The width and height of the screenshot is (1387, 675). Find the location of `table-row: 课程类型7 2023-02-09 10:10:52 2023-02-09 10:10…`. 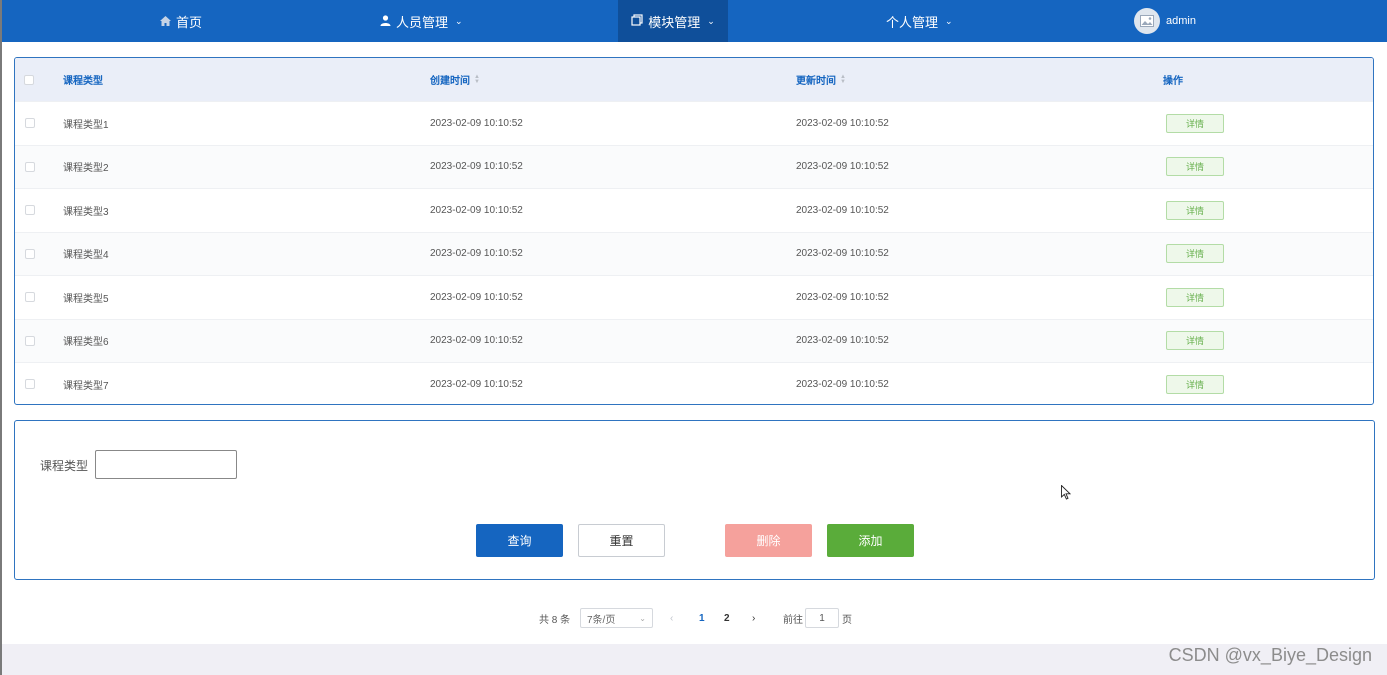

table-row: 课程类型7 2023-02-09 10:10:52 2023-02-09 10:10… is located at coordinates (694, 383).